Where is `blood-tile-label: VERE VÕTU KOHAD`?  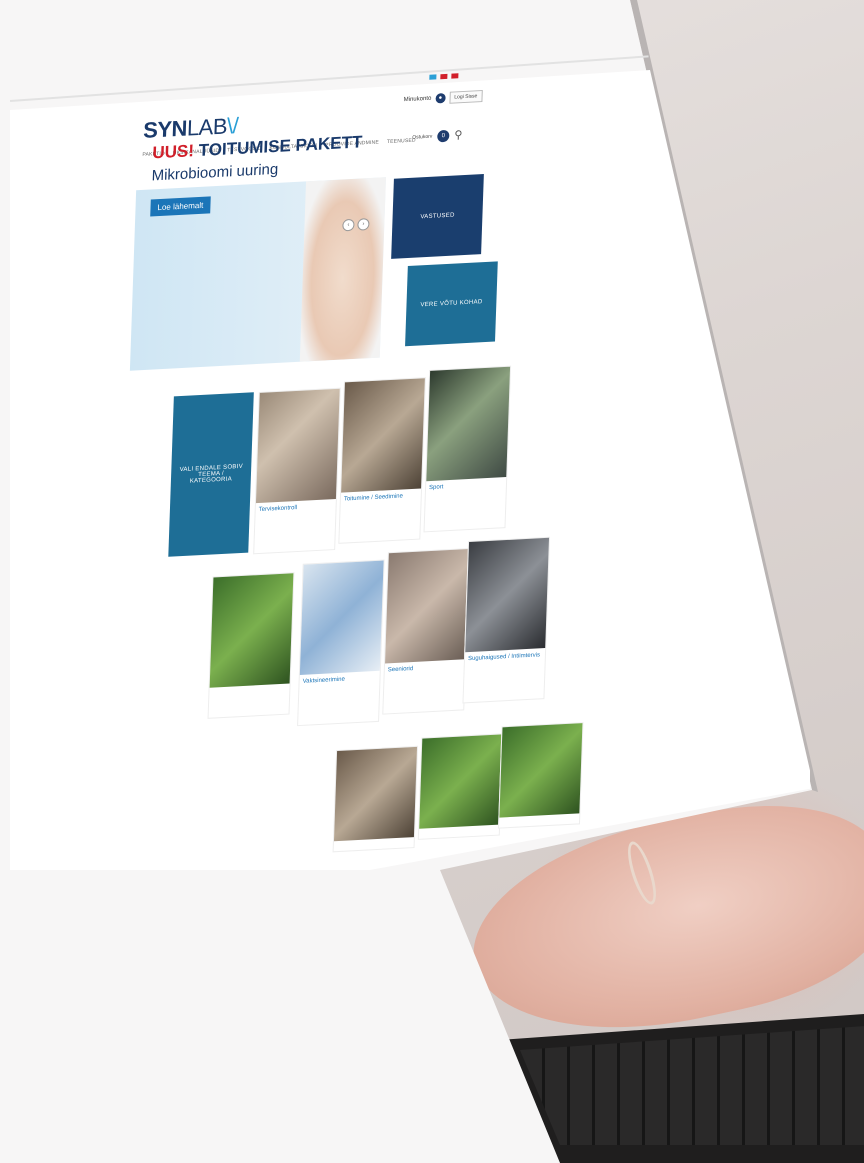 blood-tile-label: VERE VÕTU KOHAD is located at coordinates (451, 304).